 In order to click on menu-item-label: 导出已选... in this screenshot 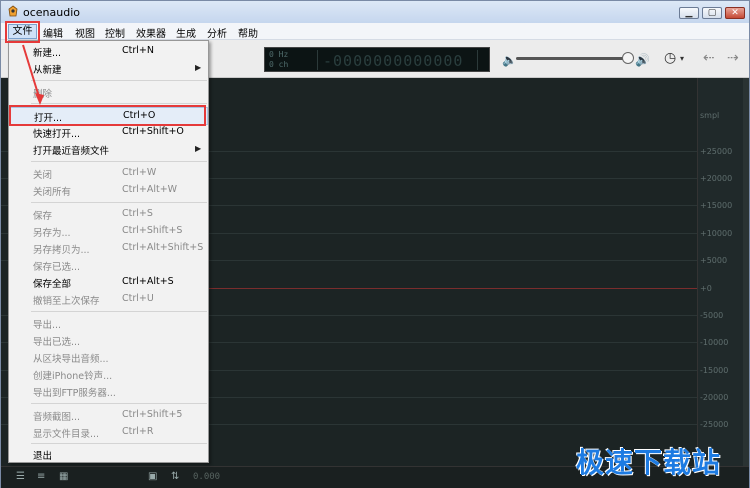, I will do `click(57, 342)`.